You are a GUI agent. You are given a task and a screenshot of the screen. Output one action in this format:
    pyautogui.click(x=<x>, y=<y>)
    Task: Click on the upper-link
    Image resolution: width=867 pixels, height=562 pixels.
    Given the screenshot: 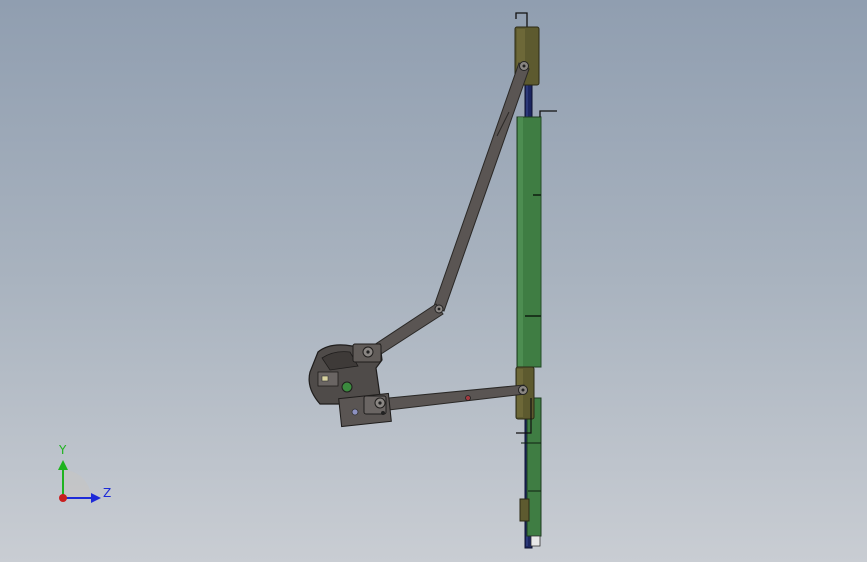 What is the action you would take?
    pyautogui.click(x=407, y=330)
    